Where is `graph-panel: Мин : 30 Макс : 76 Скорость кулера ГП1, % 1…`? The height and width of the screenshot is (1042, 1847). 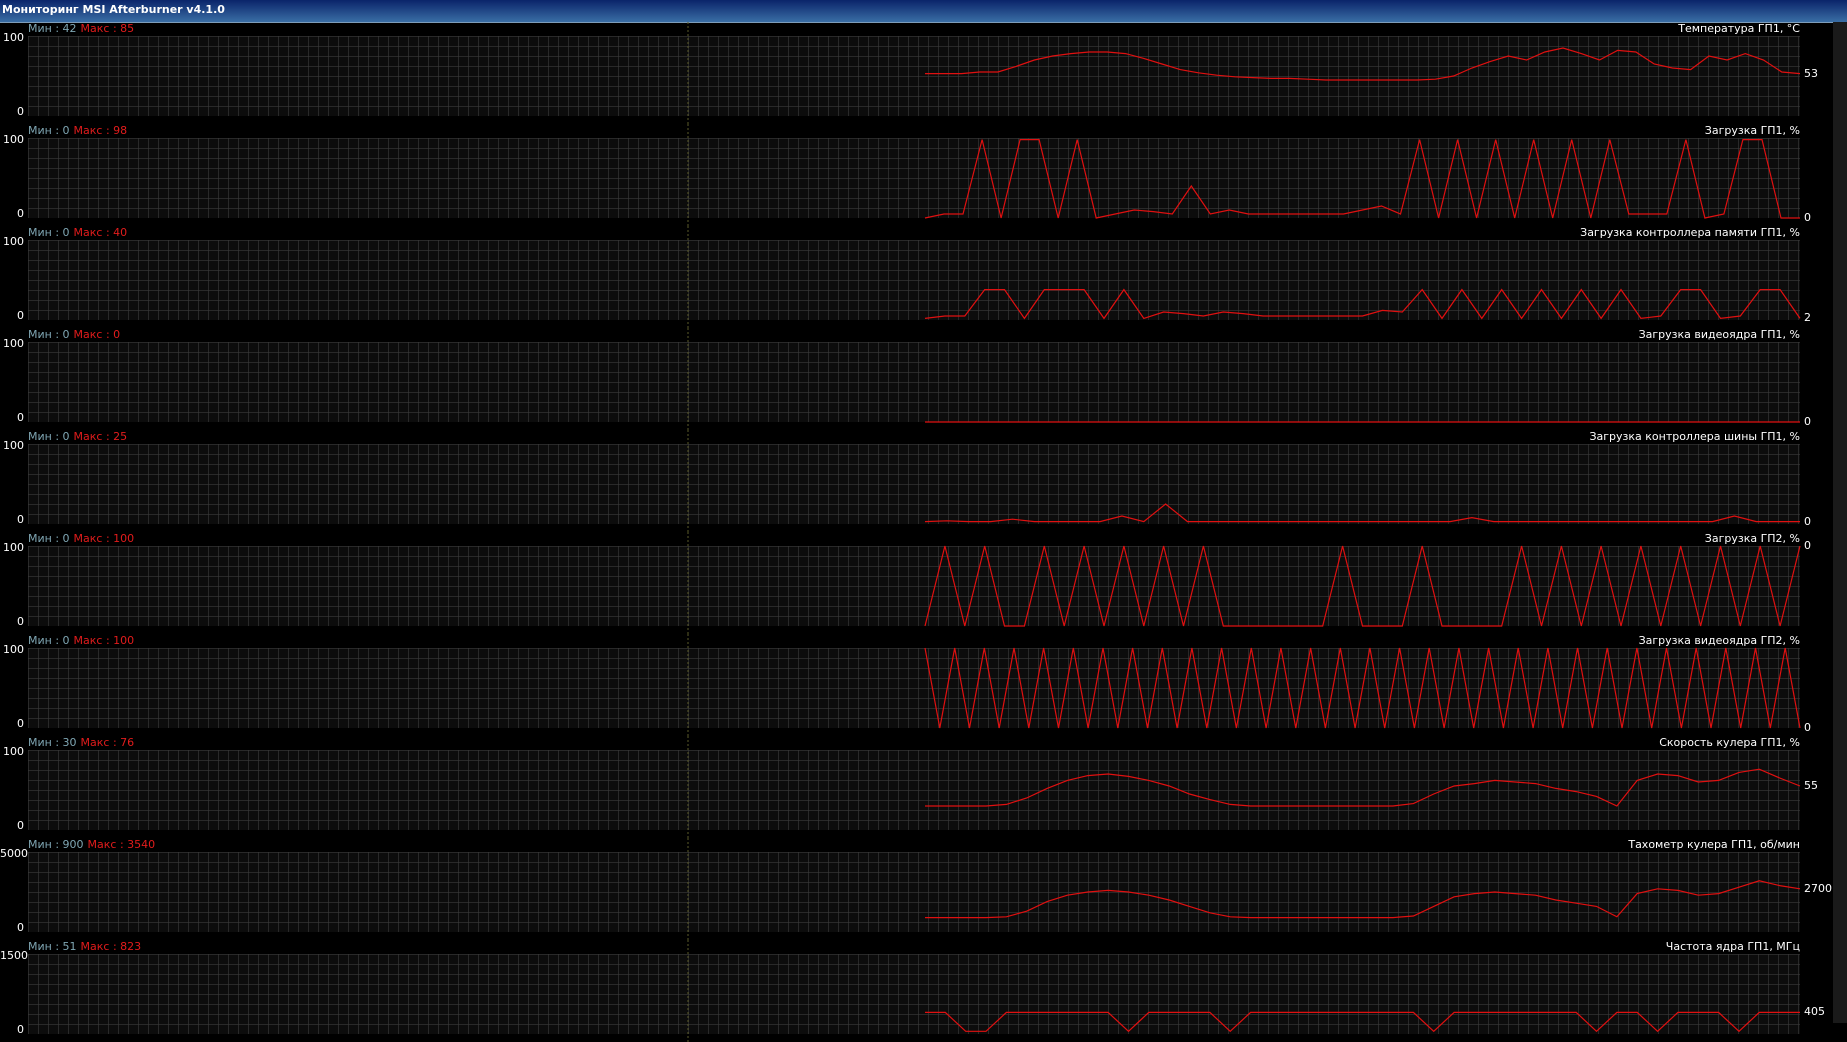 graph-panel: Мин : 30 Макс : 76 Скорость кулера ГП1, % 1… is located at coordinates (923, 787).